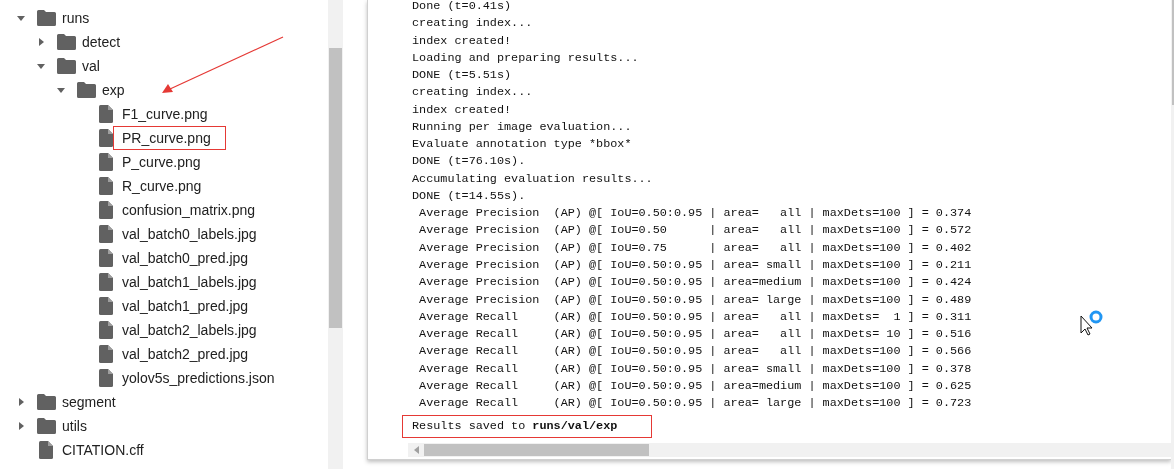 The width and height of the screenshot is (1174, 469). Describe the element at coordinates (162, 186) in the screenshot. I see `file-name: R_curve.png` at that location.